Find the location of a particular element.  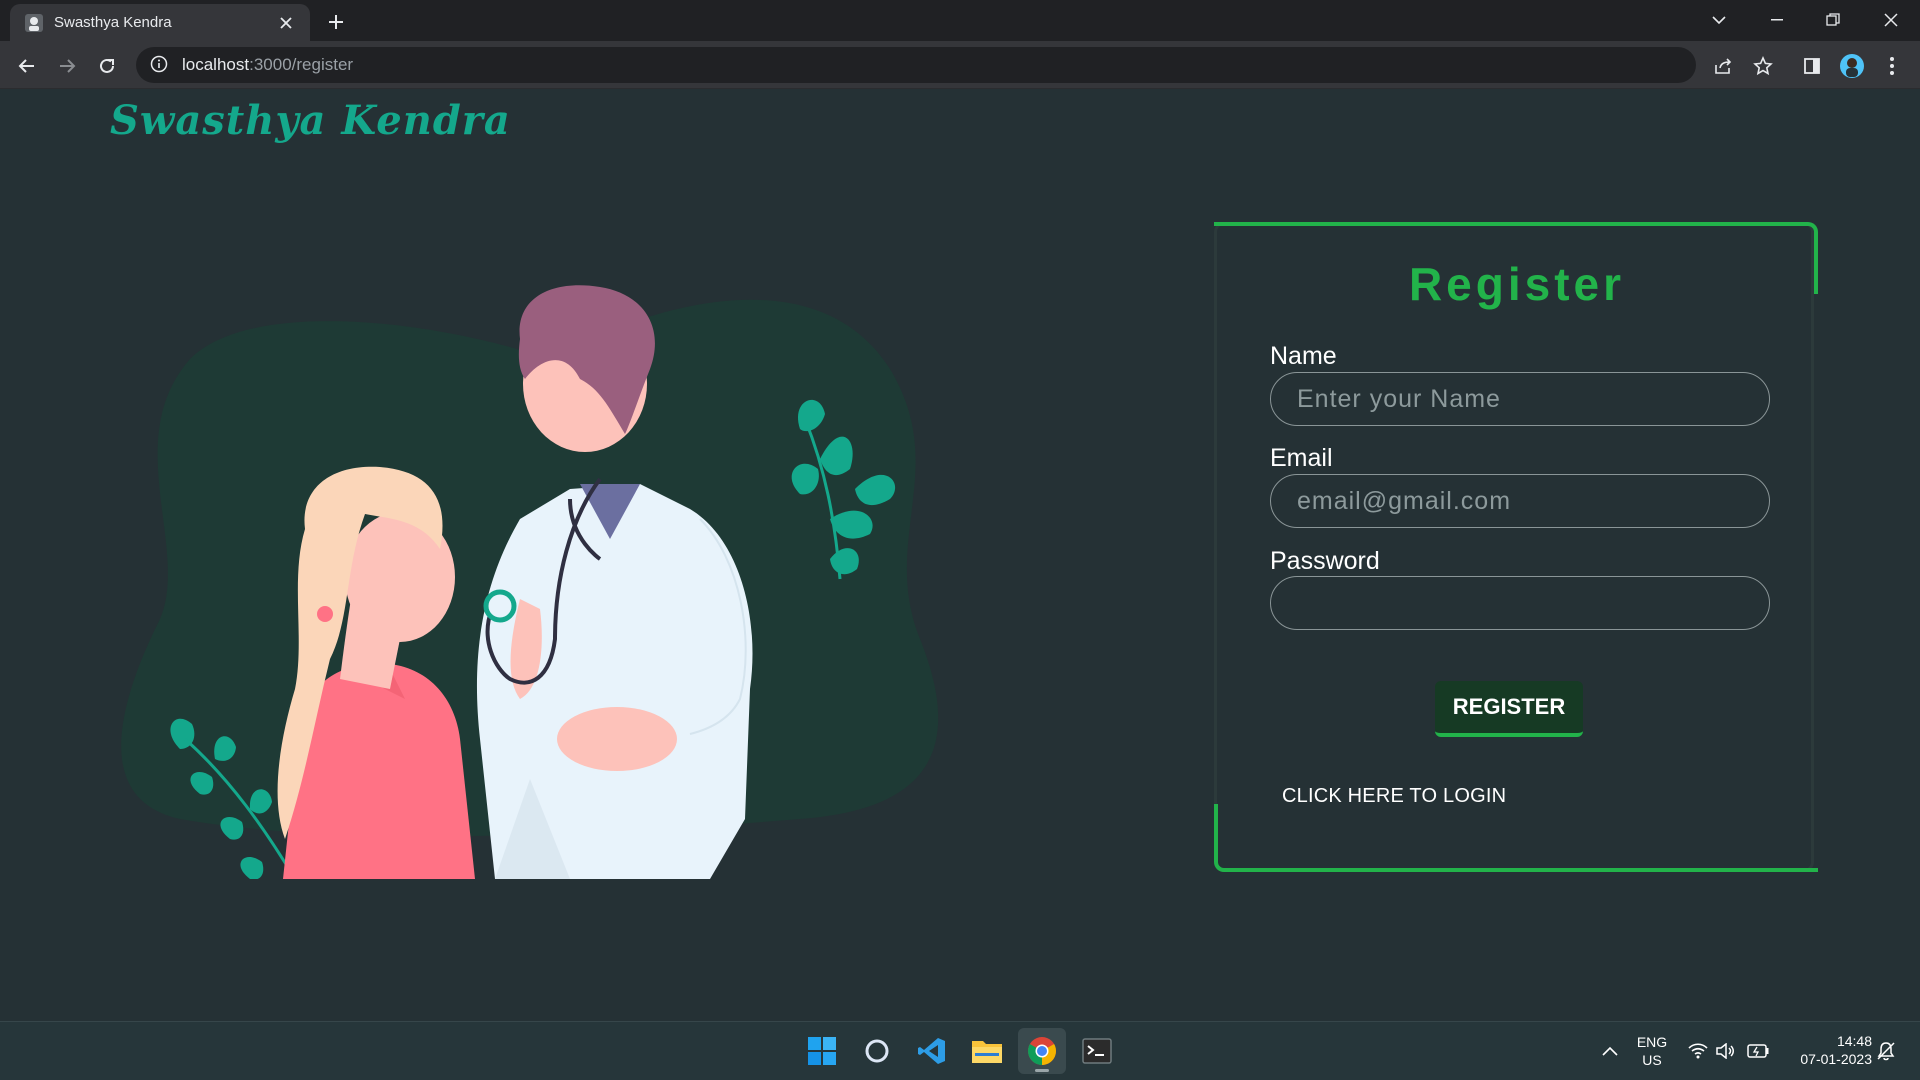

clock-time: 14:48 is located at coordinates (1854, 1041).